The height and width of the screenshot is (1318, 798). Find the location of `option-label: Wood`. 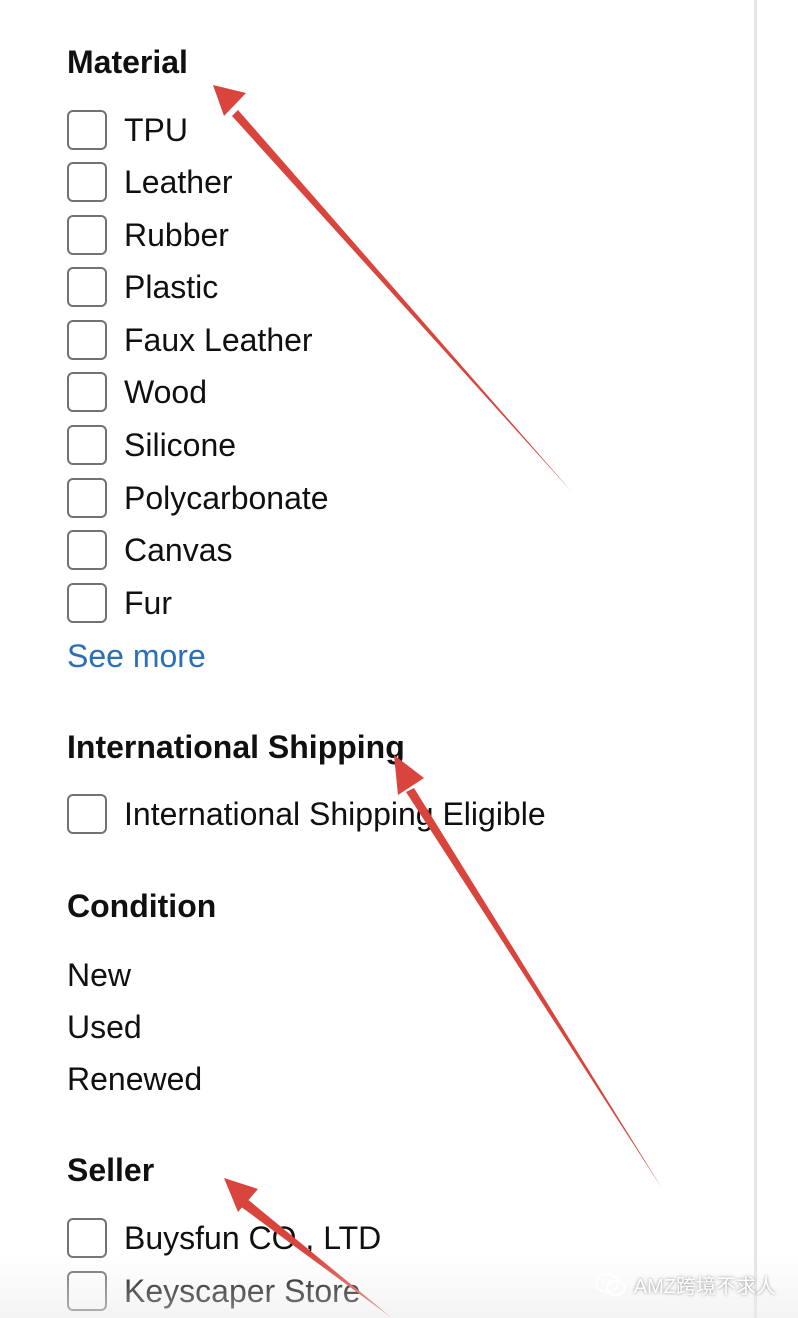

option-label: Wood is located at coordinates (166, 392).